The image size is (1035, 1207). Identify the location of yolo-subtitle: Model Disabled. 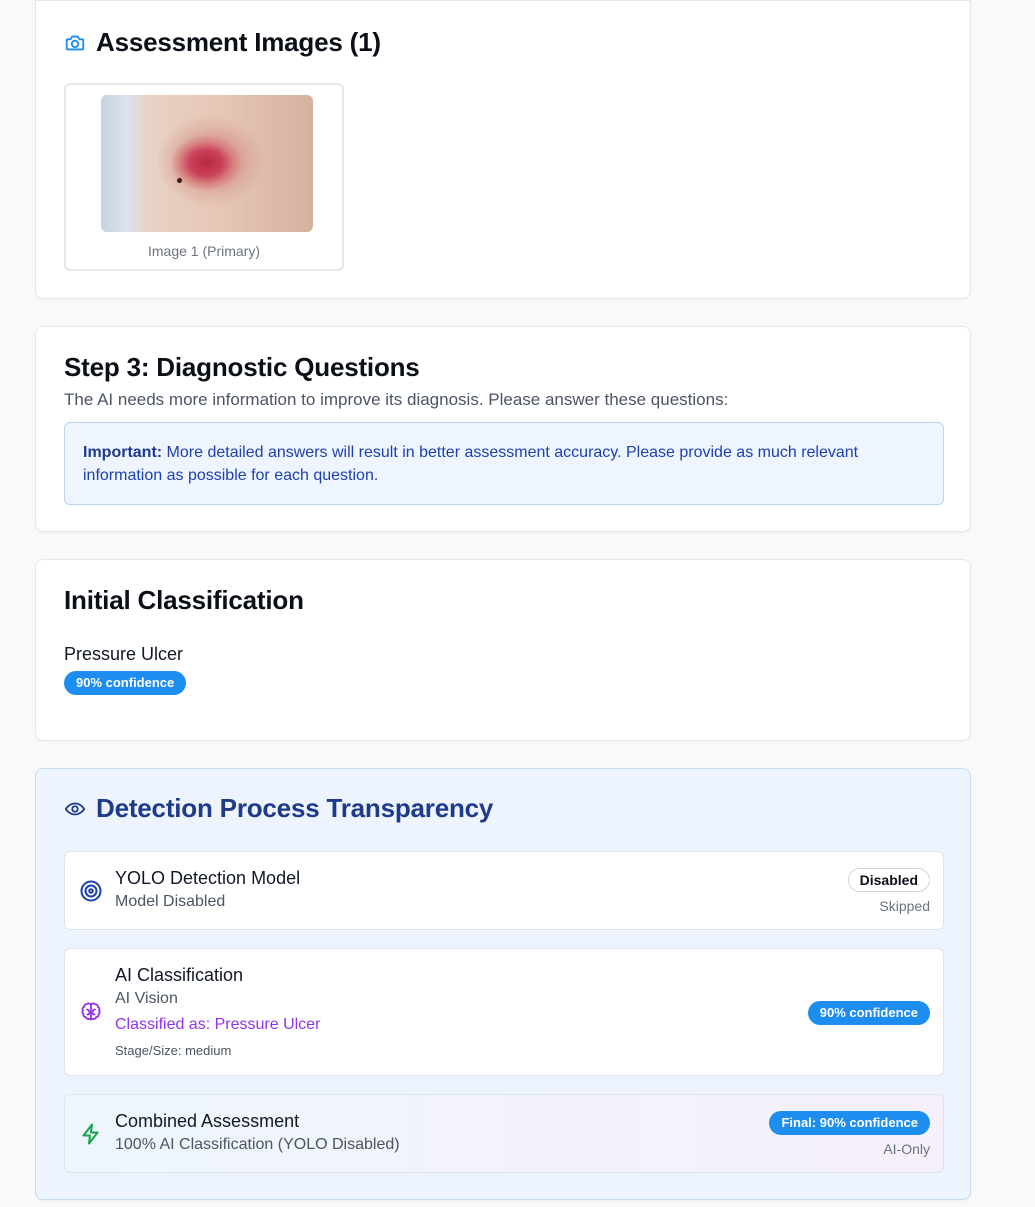
(170, 901).